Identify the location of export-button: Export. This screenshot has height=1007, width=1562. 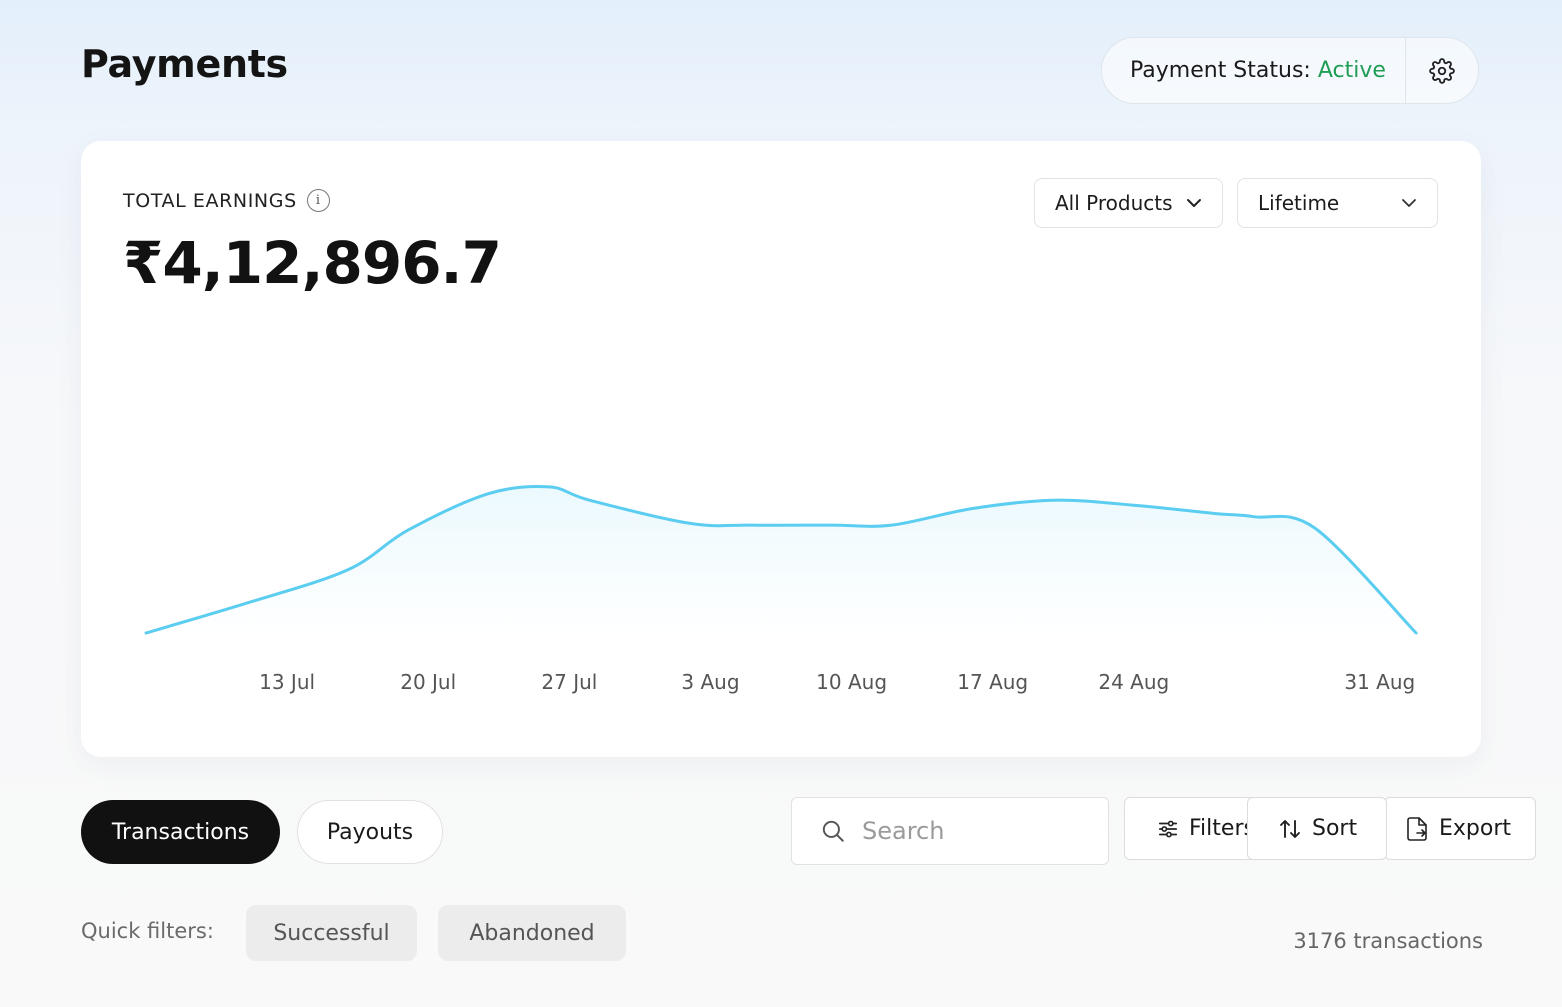
(1460, 828).